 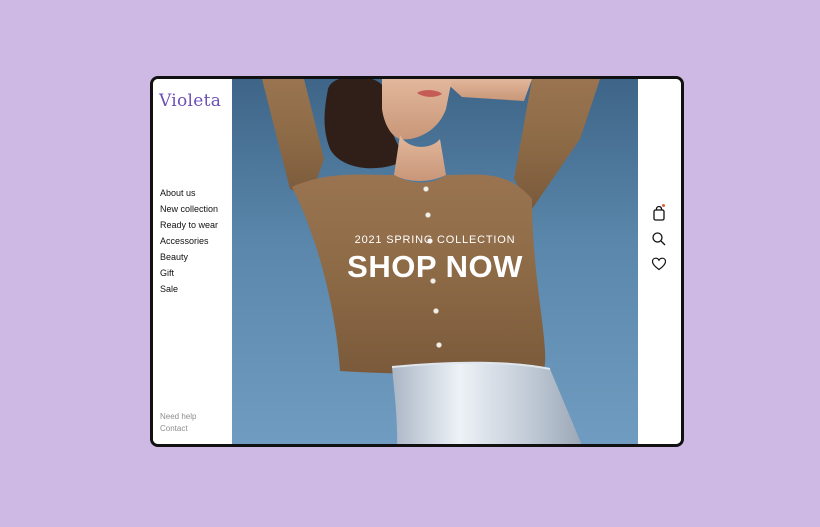 I want to click on brand-logo: Violeta, so click(x=190, y=101).